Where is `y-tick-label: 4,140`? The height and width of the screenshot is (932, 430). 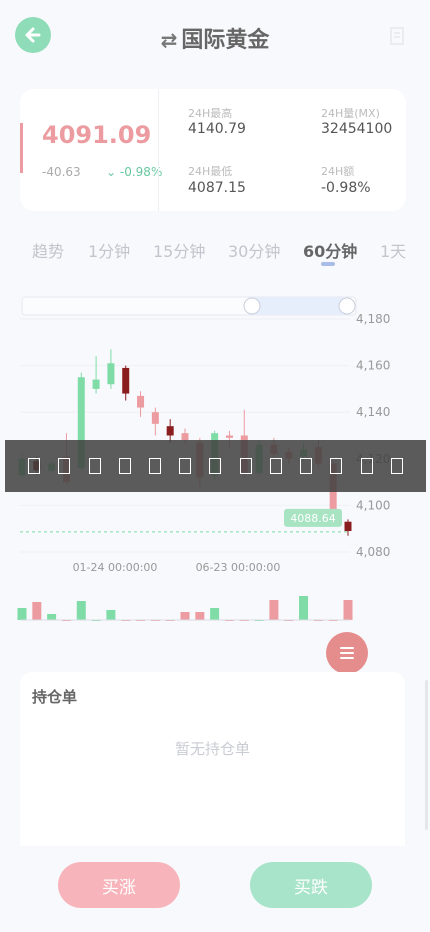 y-tick-label: 4,140 is located at coordinates (373, 412).